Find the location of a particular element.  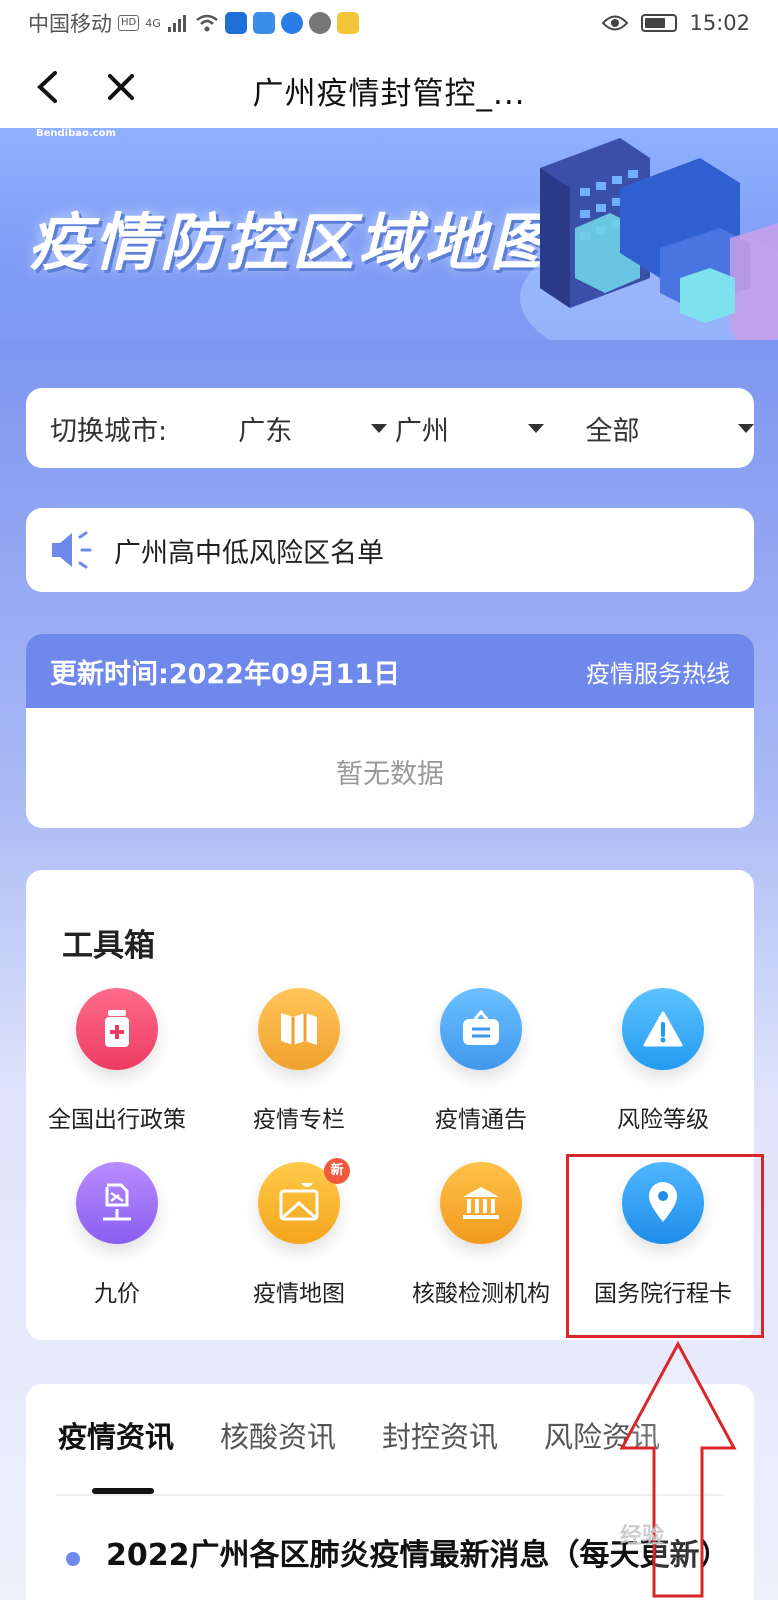

battery-icon is located at coordinates (659, 23).